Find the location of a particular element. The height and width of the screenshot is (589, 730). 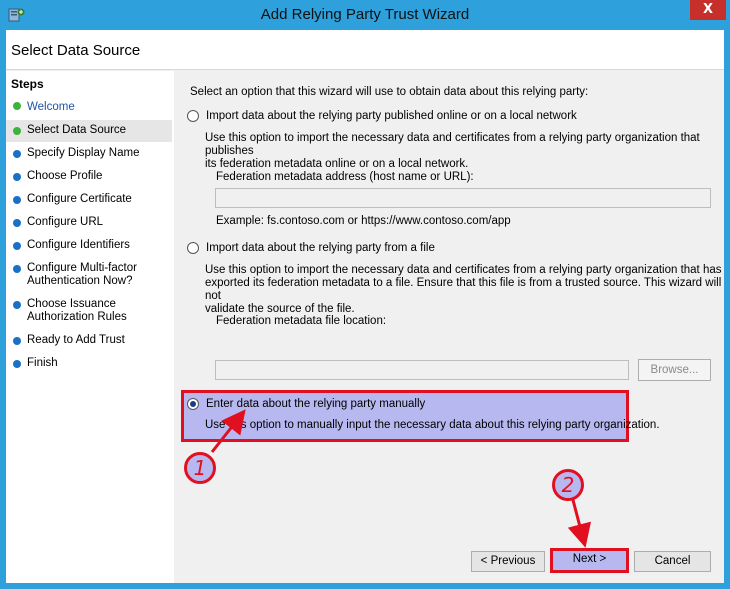

step-specify-display-name: Specify Display Name is located at coordinates (89, 153).